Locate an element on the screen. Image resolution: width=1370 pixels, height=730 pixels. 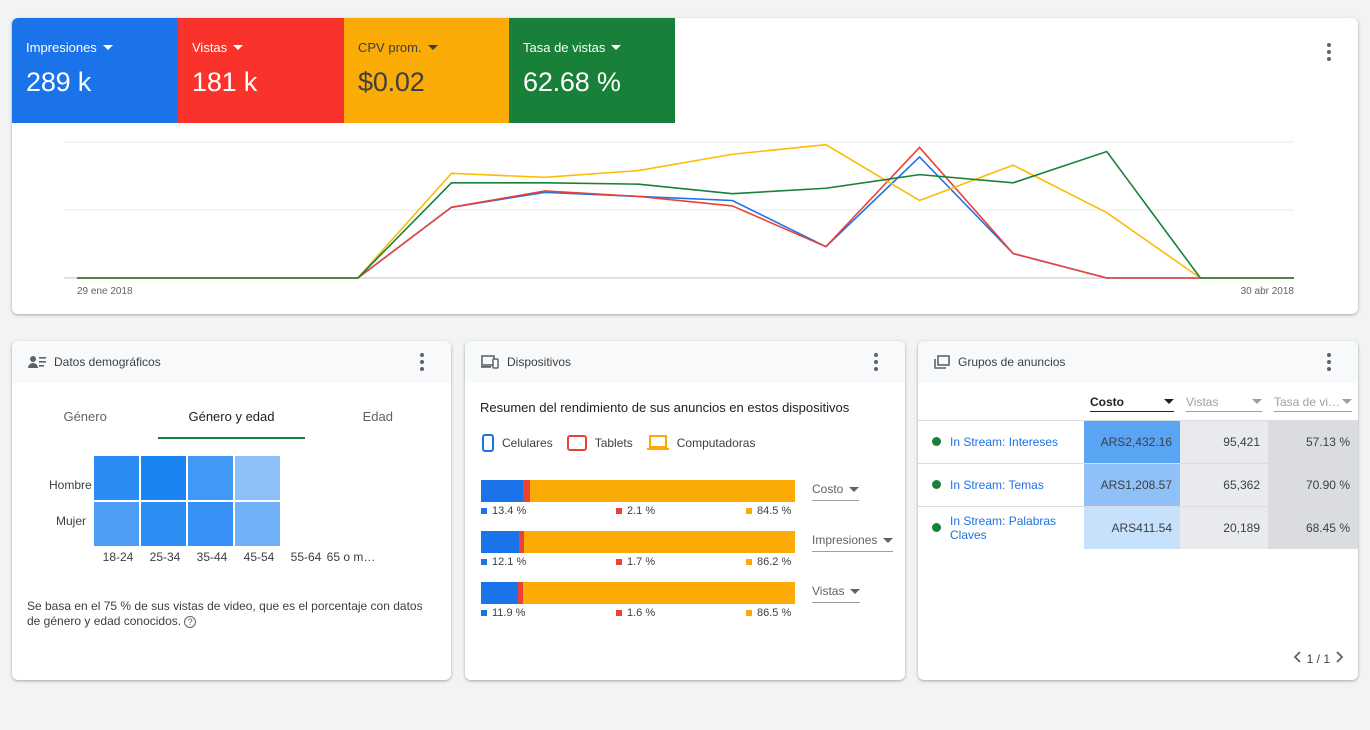
ad-group-name: In Stream: Palabras Claves is located at coordinates (1001, 527).